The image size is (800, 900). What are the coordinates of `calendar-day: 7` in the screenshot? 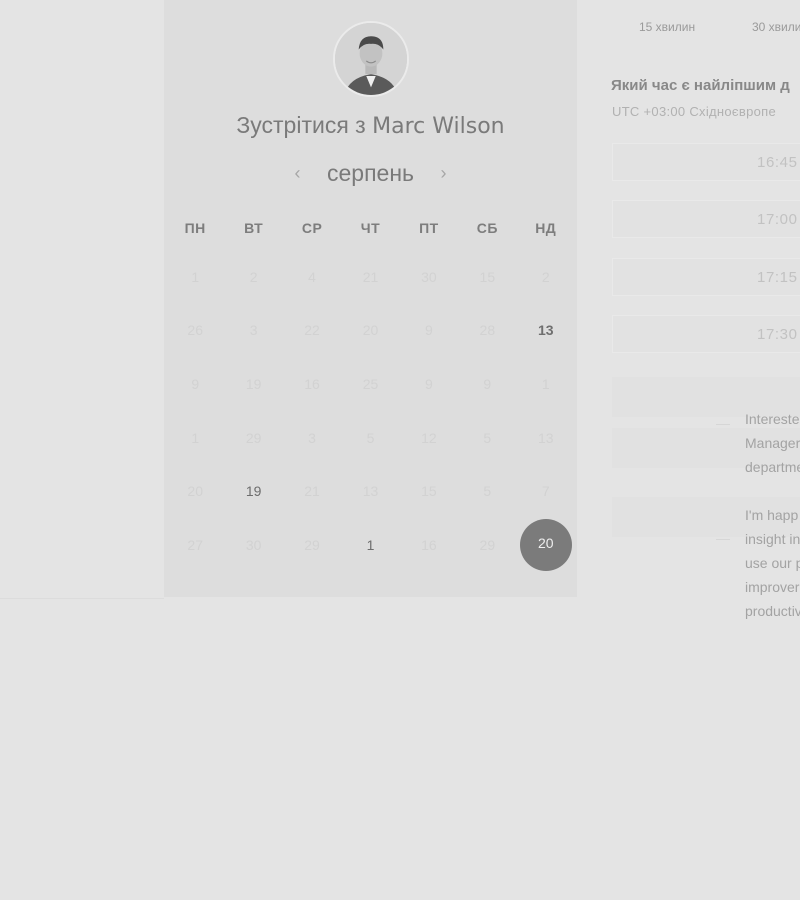 It's located at (545, 491).